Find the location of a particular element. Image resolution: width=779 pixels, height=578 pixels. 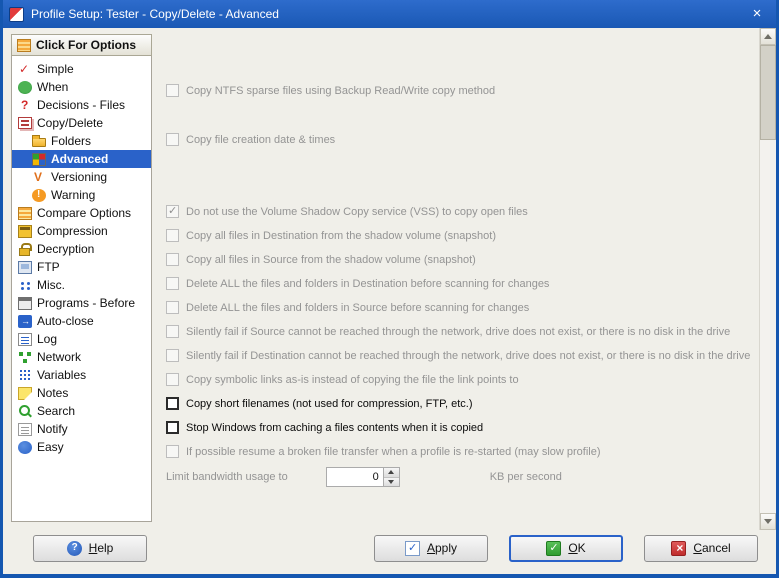

sidebar-item-notes: Notes is located at coordinates (81, 393).